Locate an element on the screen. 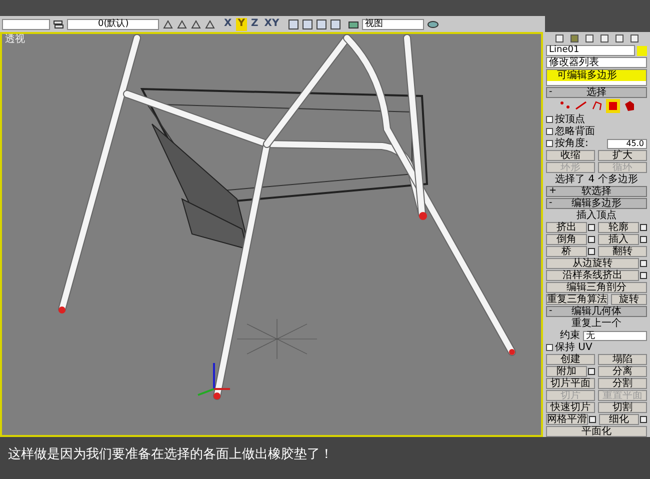 This screenshot has height=479, width=650. panel-button: 平面化 is located at coordinates (596, 431).